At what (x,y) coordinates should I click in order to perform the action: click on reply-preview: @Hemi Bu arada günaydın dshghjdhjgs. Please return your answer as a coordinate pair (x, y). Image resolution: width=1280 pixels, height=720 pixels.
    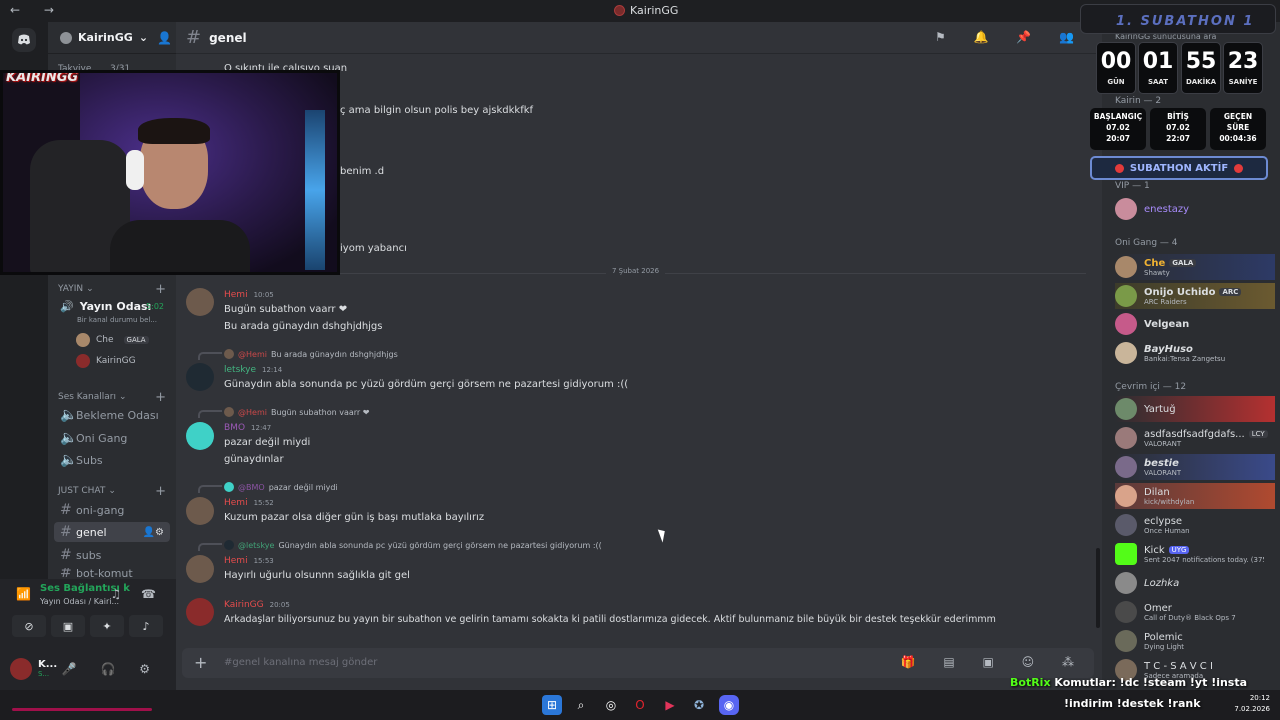
    Looking at the image, I should click on (311, 354).